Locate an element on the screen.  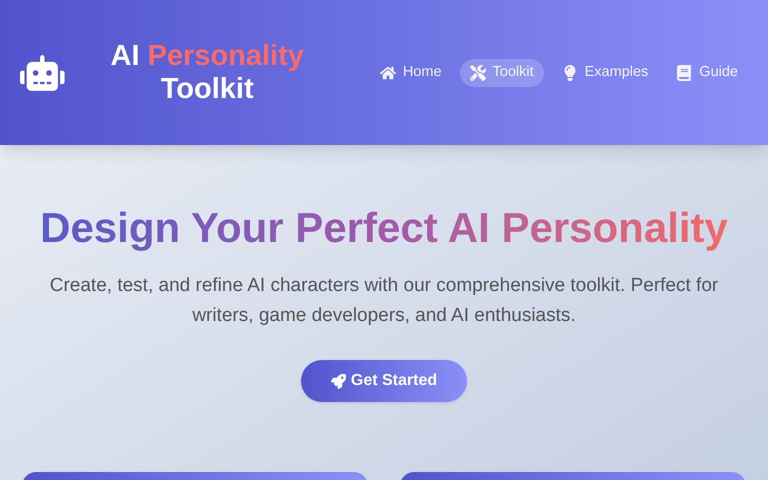
rocket-icon is located at coordinates (338, 381).